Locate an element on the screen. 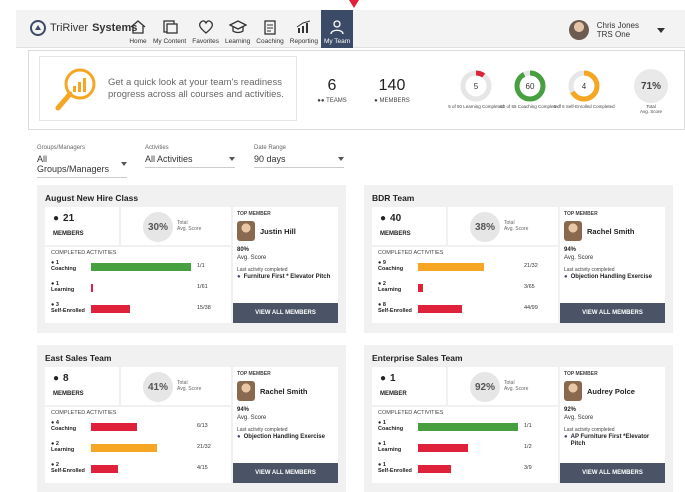 This screenshot has height=492, width=685. nav-favorites: Favorites is located at coordinates (205, 29).